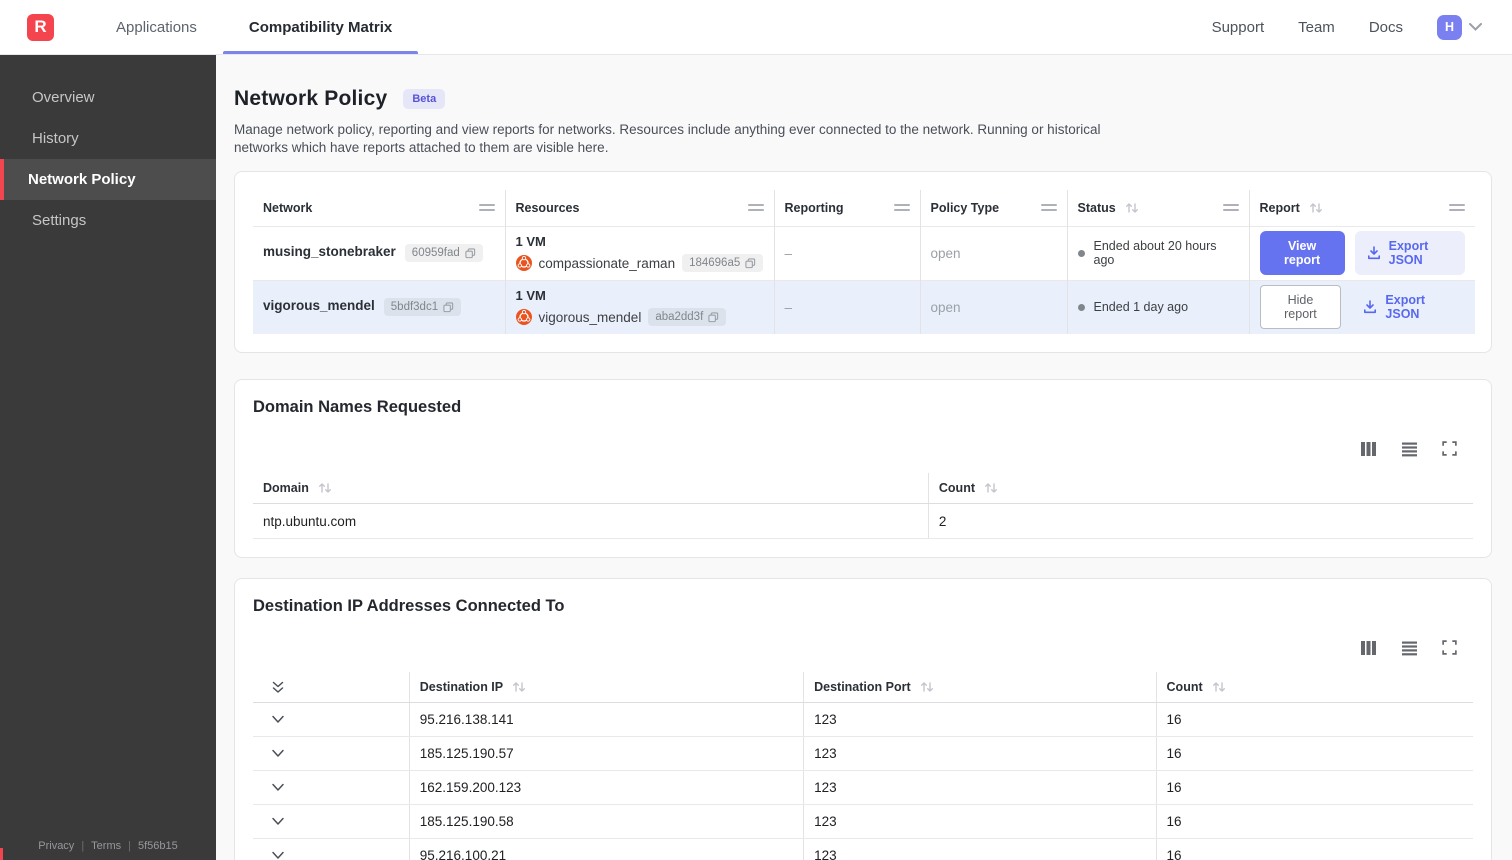 This screenshot has height=860, width=1512. What do you see at coordinates (590, 488) in the screenshot?
I see `column-header-domain: Domain` at bounding box center [590, 488].